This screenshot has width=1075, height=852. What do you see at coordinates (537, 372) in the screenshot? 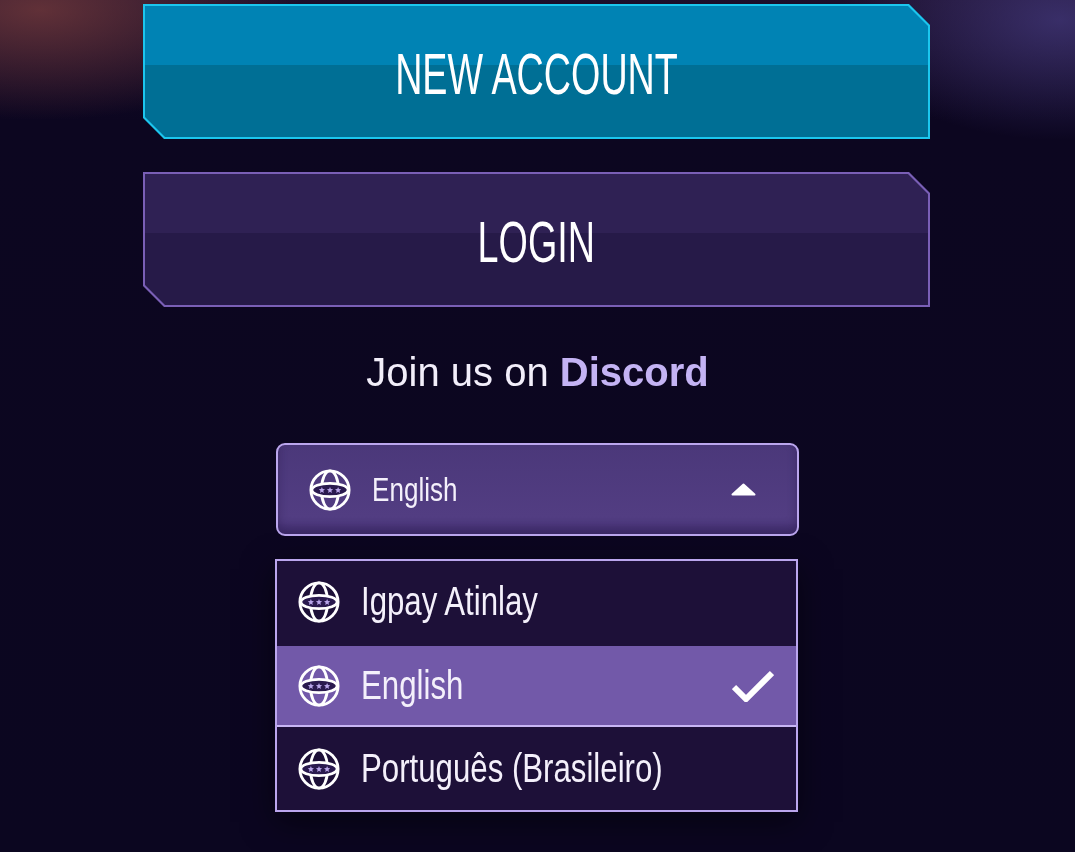
I see `join-text: Join us on Discord` at bounding box center [537, 372].